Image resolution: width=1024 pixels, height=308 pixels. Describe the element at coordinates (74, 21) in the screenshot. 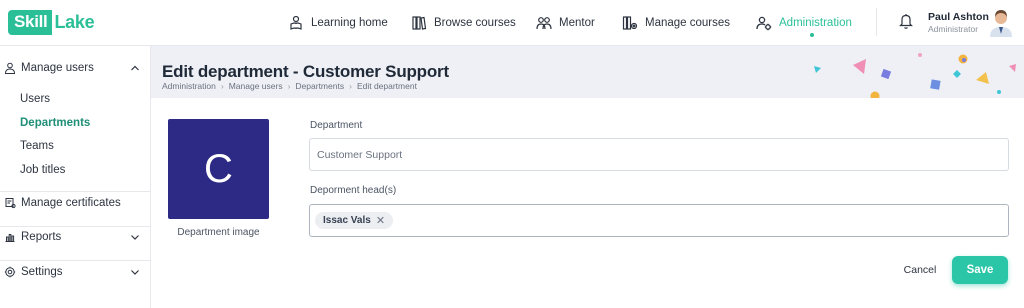

I see `logo-part-lake: Lake` at that location.